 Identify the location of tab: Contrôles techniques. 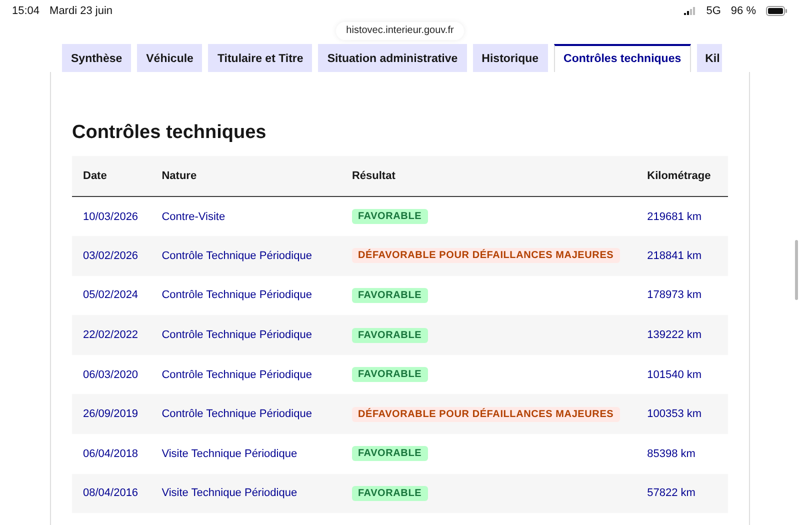
(623, 58).